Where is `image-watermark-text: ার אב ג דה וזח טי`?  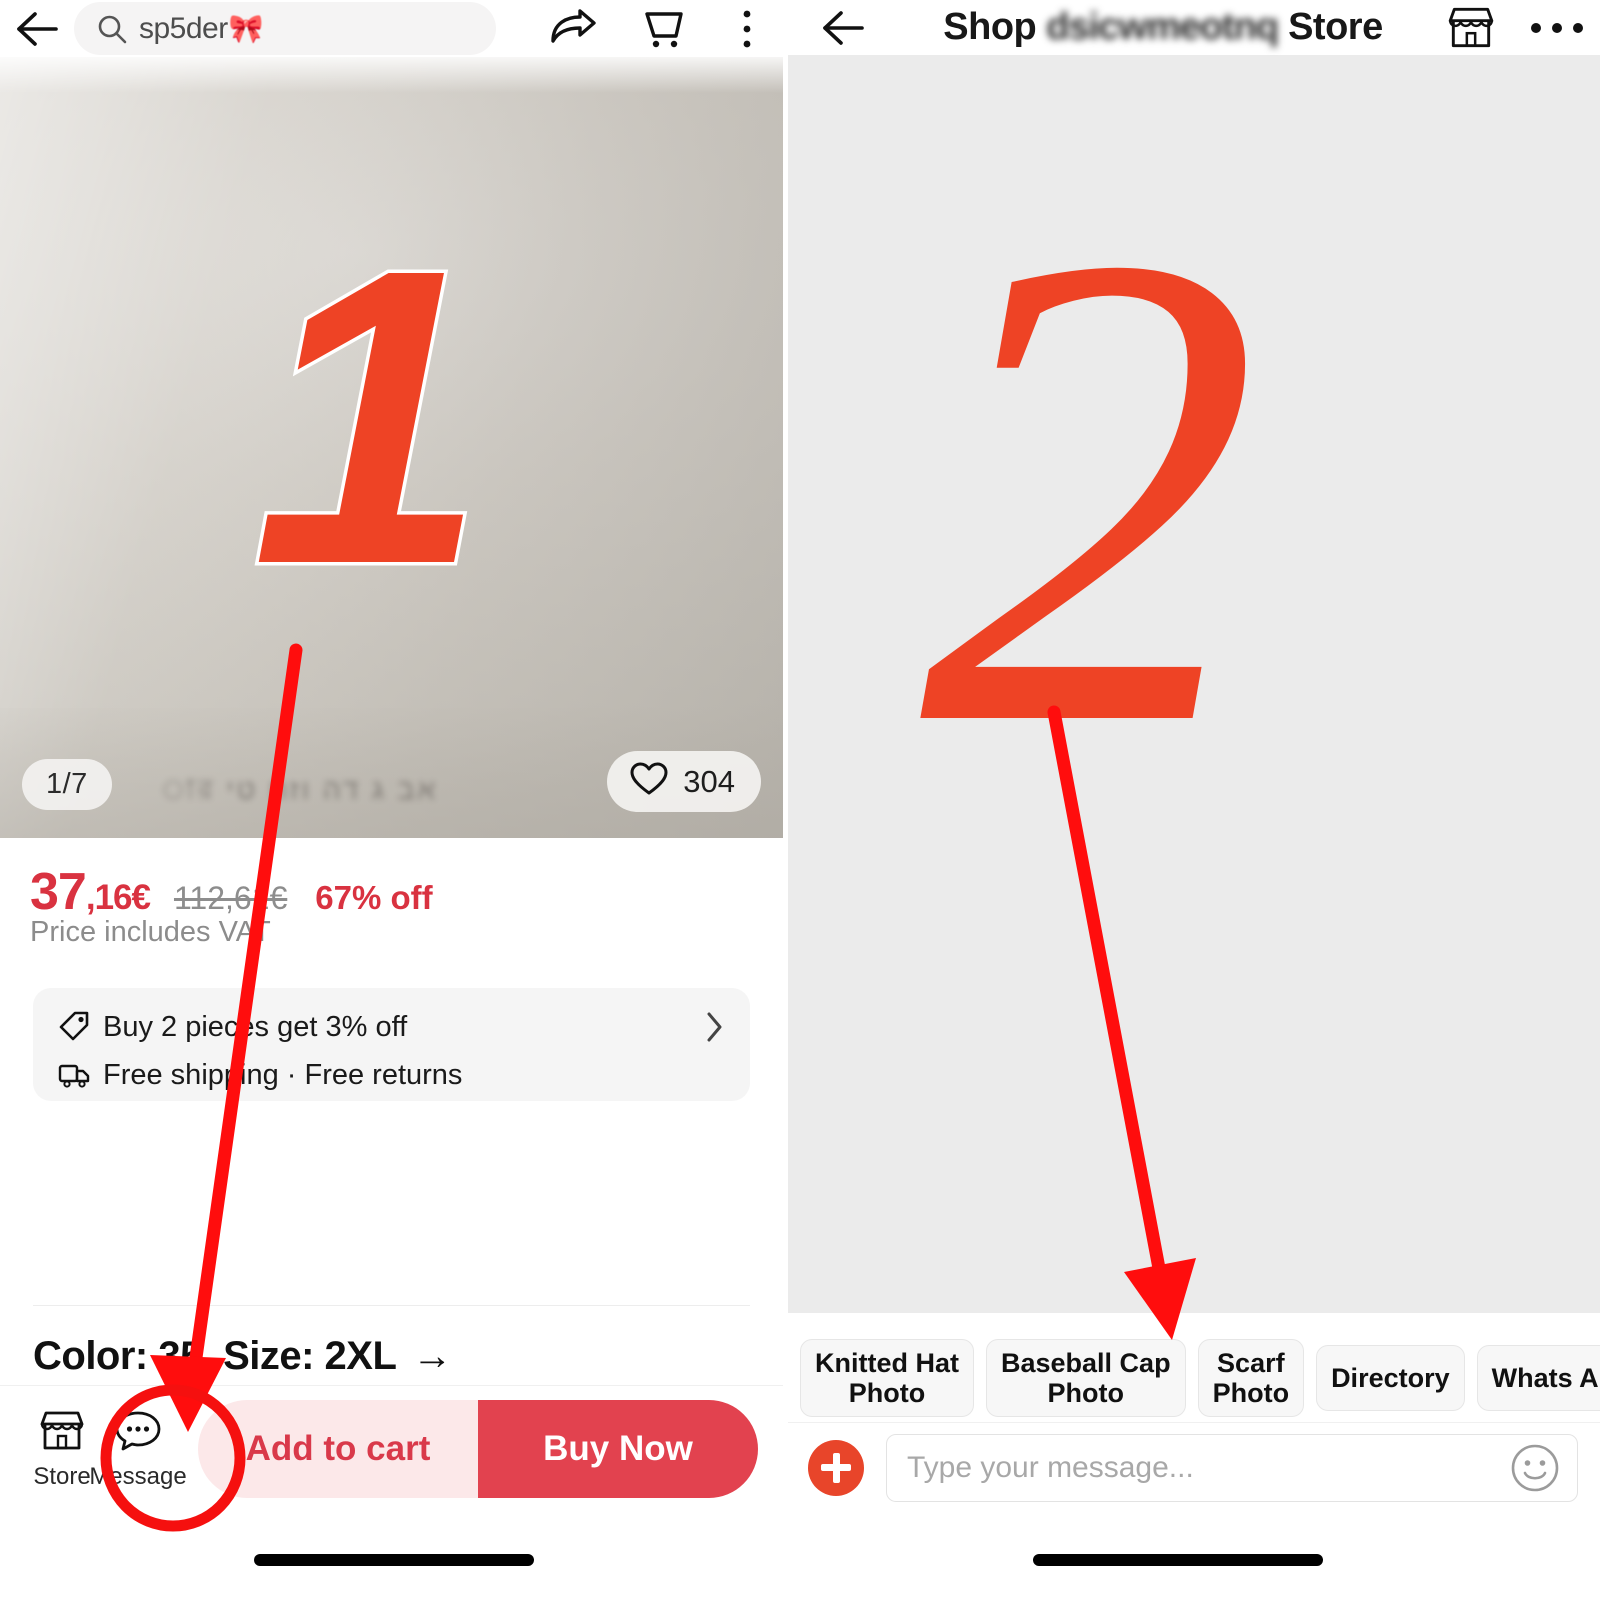 image-watermark-text: ার אב ג דה וזח טי is located at coordinates (299, 788).